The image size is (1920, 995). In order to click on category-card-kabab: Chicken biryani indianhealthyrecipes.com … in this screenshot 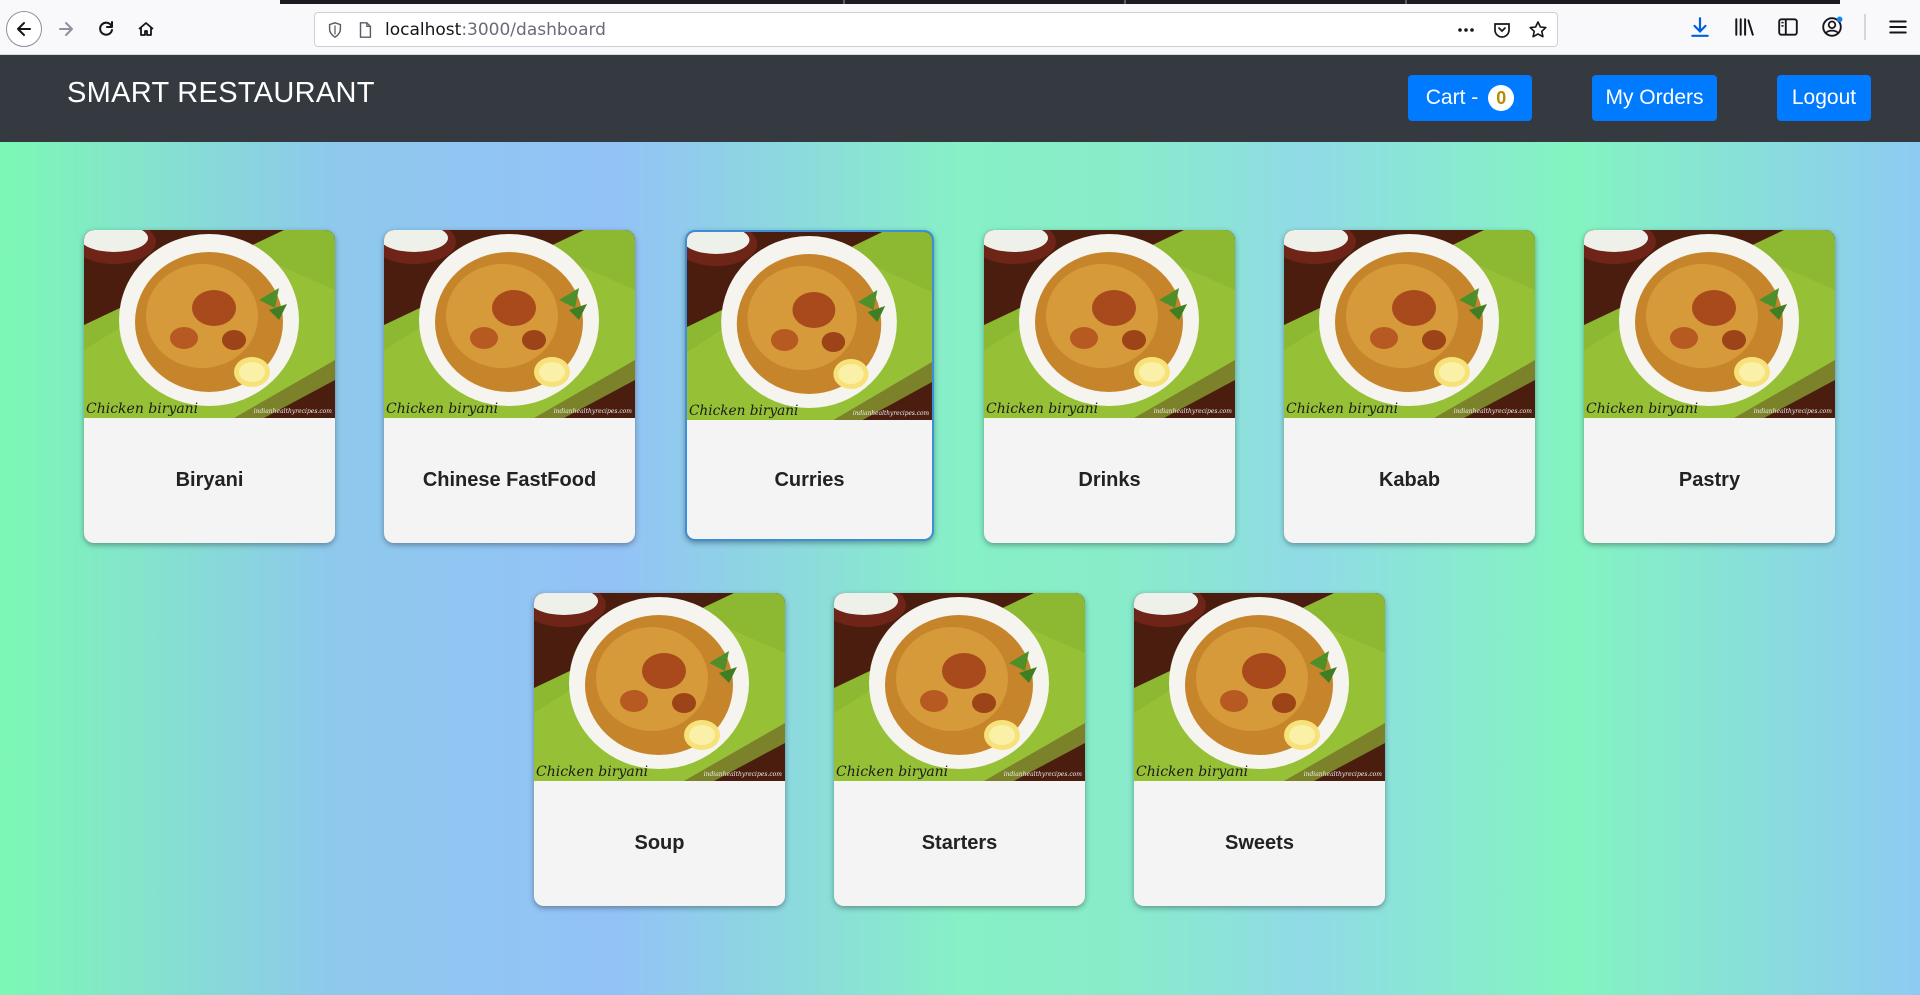, I will do `click(1409, 386)`.